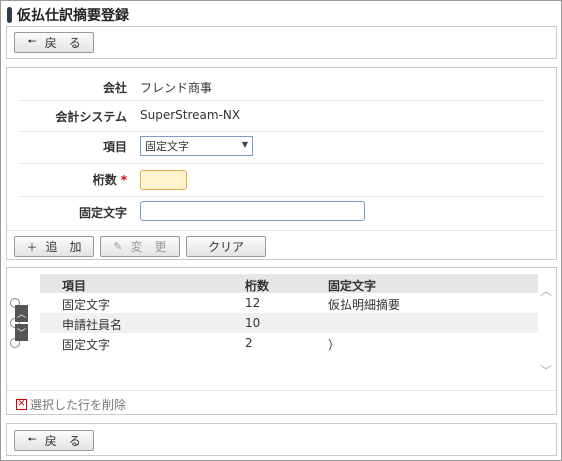 The height and width of the screenshot is (461, 562). I want to click on clear-button: クリア, so click(226, 246).